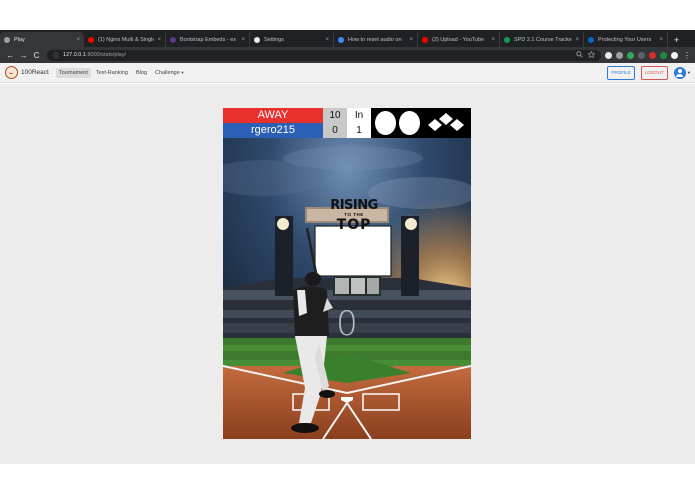  Describe the element at coordinates (36, 55) in the screenshot. I see `reload-button: C` at that location.